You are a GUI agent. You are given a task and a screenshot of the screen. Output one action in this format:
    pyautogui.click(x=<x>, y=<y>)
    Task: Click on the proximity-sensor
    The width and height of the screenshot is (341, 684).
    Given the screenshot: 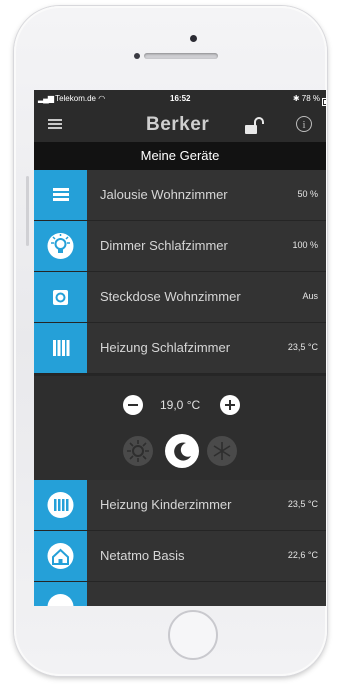 What is the action you would take?
    pyautogui.click(x=137, y=56)
    